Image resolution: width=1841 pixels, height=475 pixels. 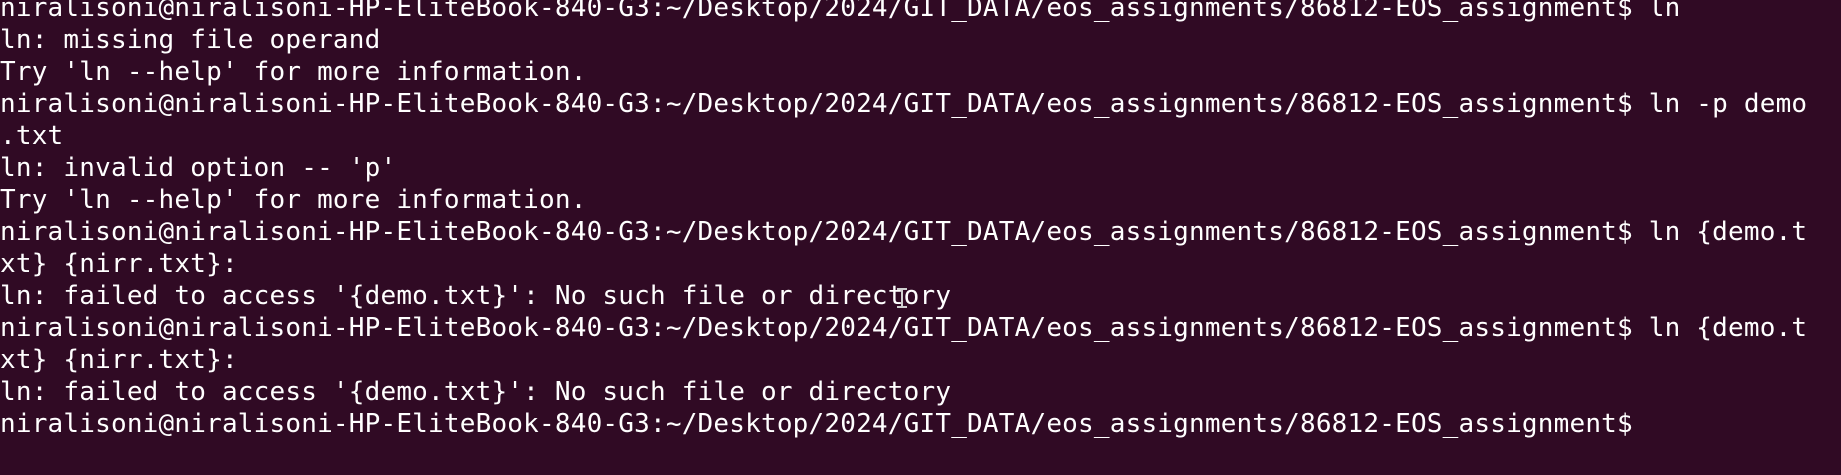 What do you see at coordinates (190, 40) in the screenshot?
I see `terminal-line: ln: missing file operand` at bounding box center [190, 40].